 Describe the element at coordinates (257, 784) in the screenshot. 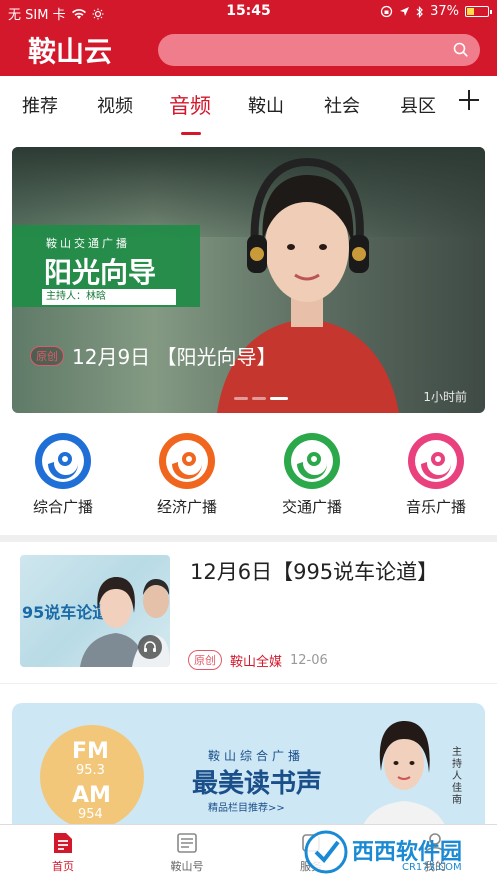

I see `promo-title: 最美读书声` at that location.